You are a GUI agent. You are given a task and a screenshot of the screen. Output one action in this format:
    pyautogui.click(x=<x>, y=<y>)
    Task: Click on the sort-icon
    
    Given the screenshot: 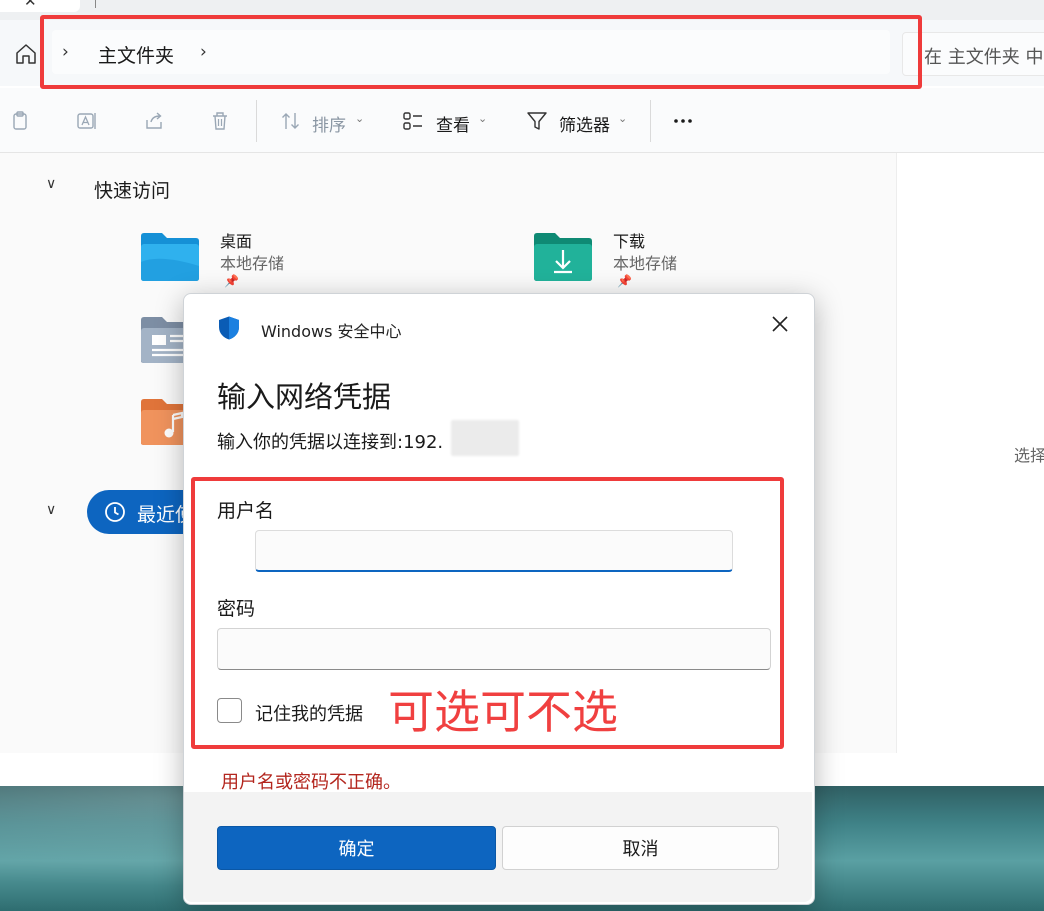 What is the action you would take?
    pyautogui.click(x=291, y=121)
    